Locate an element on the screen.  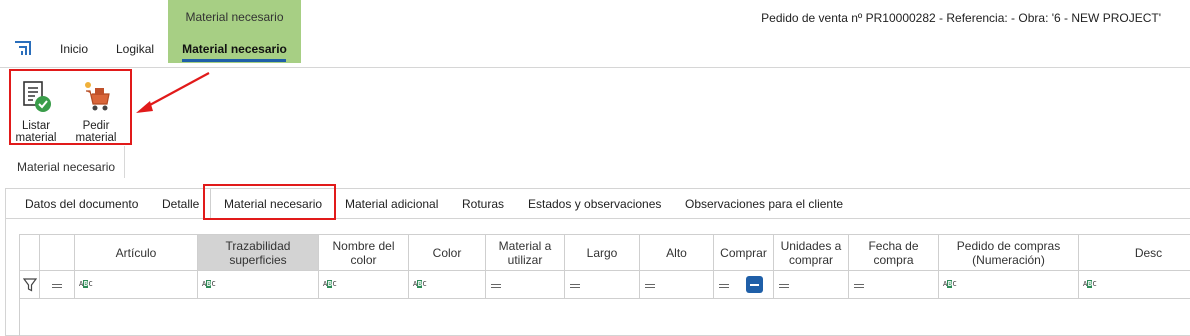
column-header-pedido-compras: Pedido de compras (Numeración) is located at coordinates (1009, 253).